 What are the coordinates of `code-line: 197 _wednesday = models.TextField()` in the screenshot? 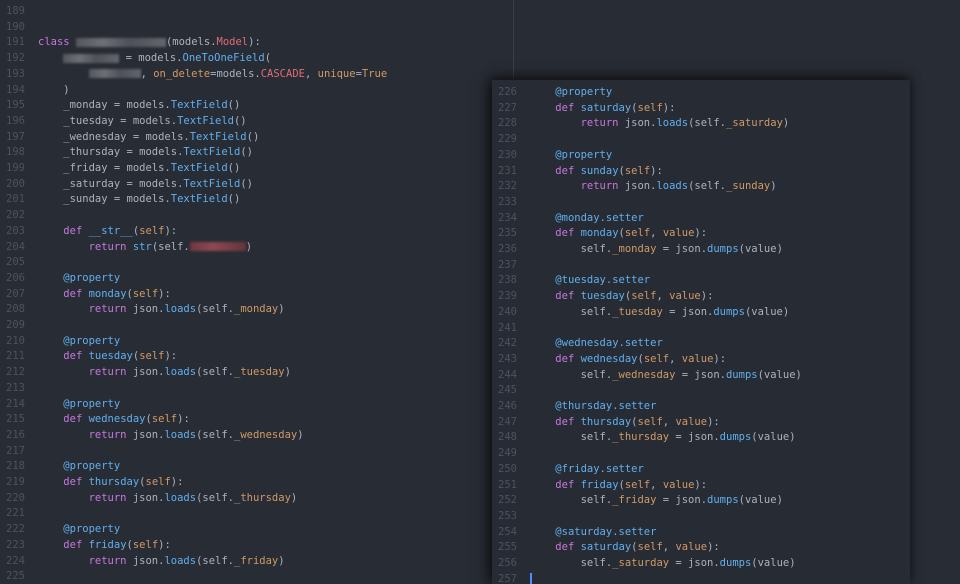 It's located at (129, 138).